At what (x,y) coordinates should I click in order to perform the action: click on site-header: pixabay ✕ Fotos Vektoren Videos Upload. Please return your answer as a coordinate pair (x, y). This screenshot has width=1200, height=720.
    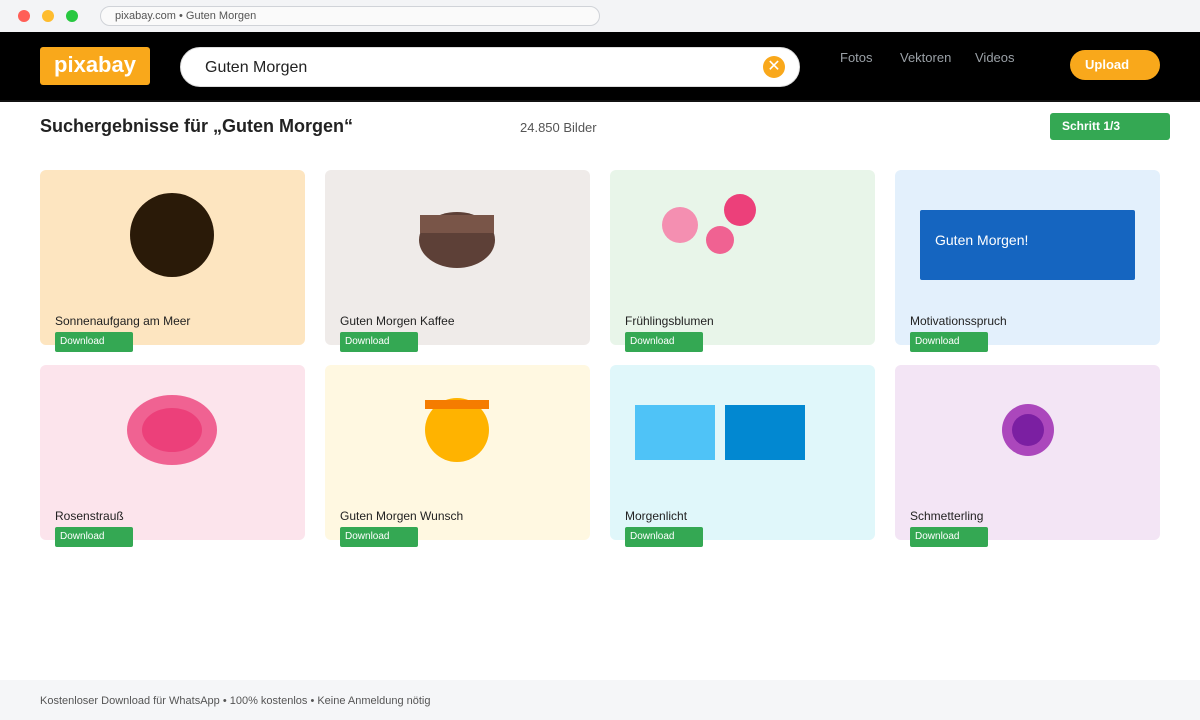
    Looking at the image, I should click on (600, 67).